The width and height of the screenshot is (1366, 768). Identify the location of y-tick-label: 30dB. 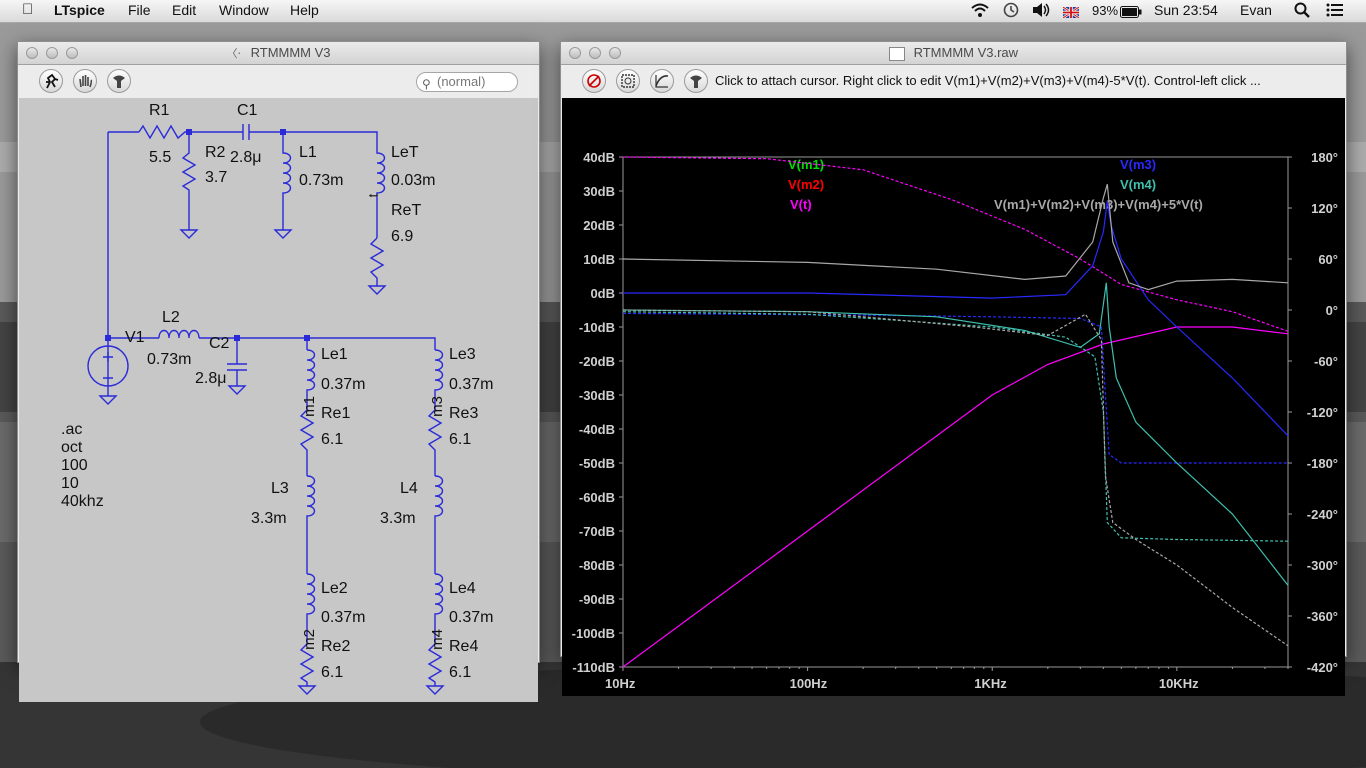
(599, 191).